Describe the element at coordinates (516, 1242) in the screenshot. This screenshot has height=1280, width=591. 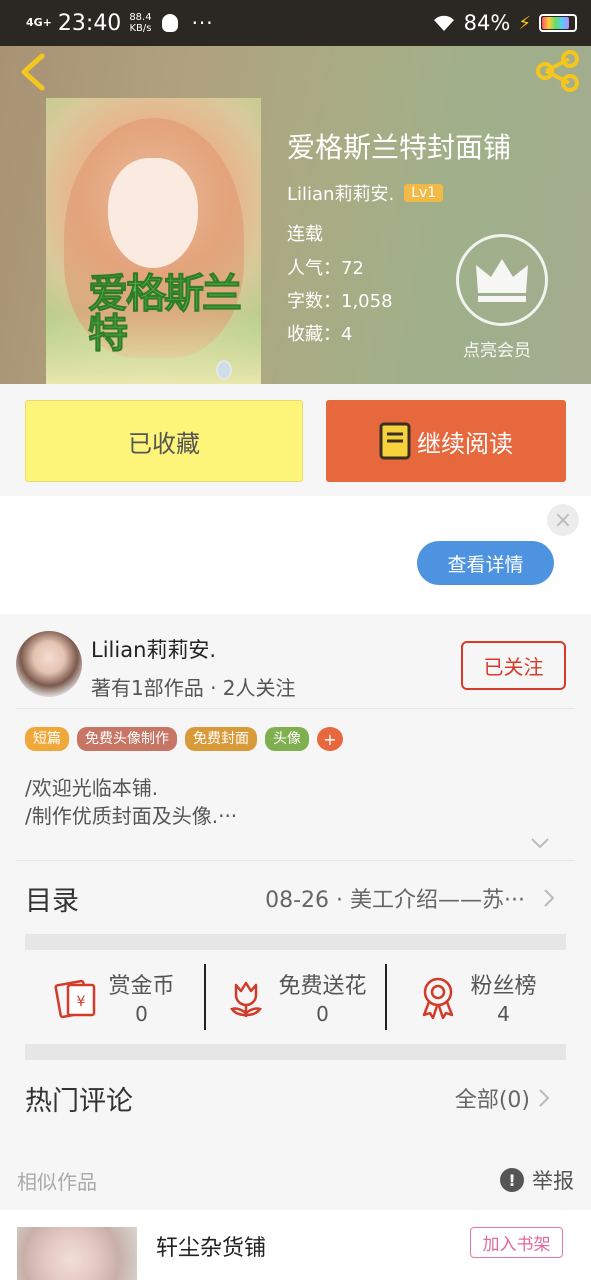
I see `add-to-shelf-button: 加入书架` at that location.